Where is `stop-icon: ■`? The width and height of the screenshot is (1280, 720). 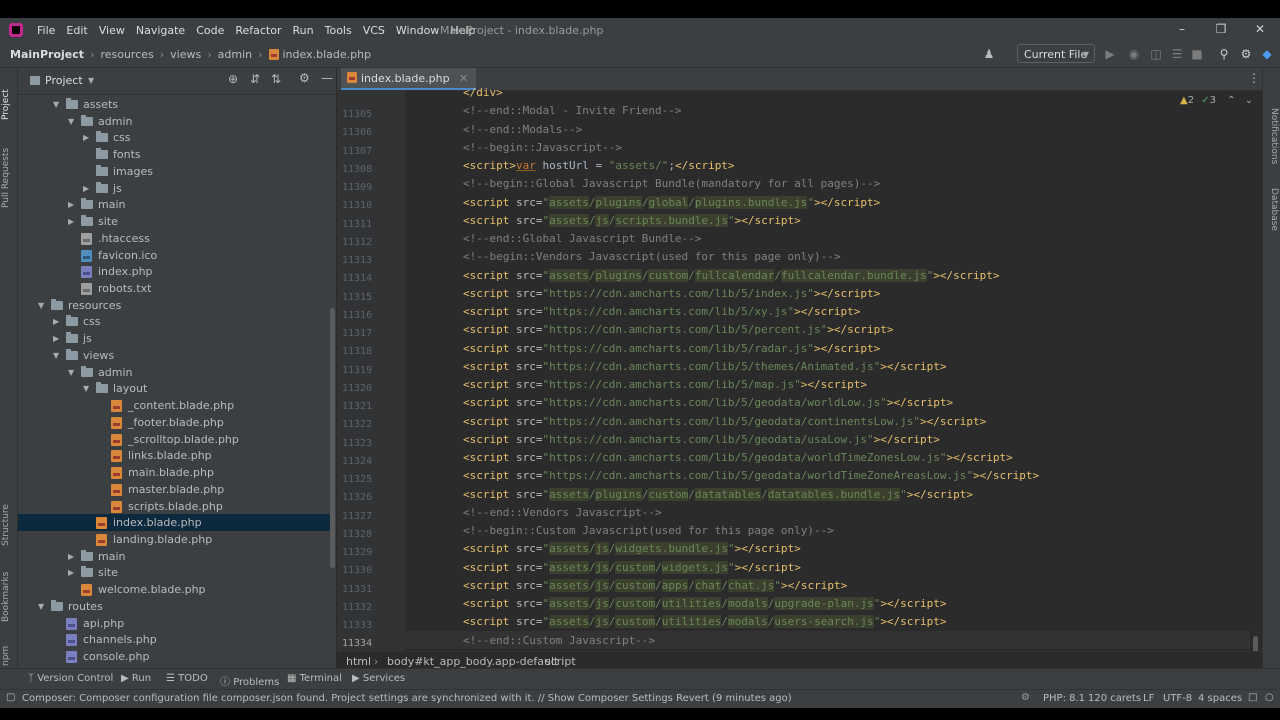
stop-icon: ■ is located at coordinates (1197, 54).